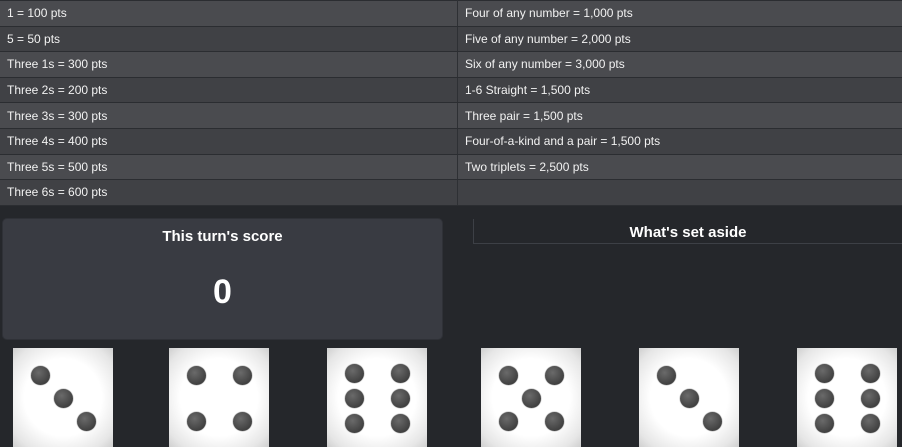 This screenshot has height=447, width=902. I want to click on rule-cell: Four of any number = 1,000 pts, so click(679, 13).